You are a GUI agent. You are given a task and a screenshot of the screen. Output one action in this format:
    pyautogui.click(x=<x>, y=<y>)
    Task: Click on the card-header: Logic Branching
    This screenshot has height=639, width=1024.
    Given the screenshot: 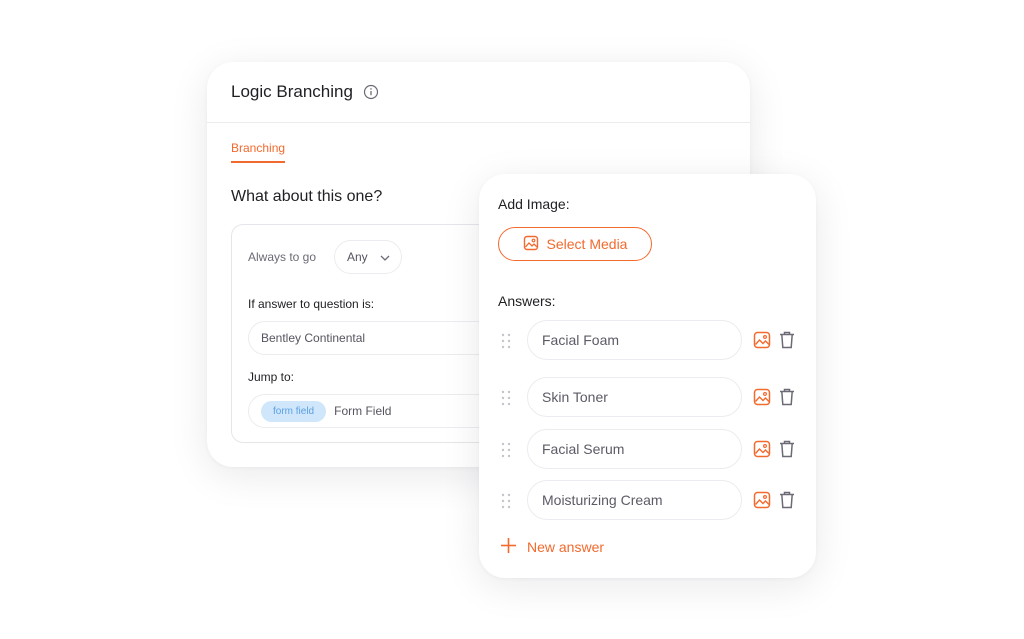 What is the action you would take?
    pyautogui.click(x=305, y=92)
    